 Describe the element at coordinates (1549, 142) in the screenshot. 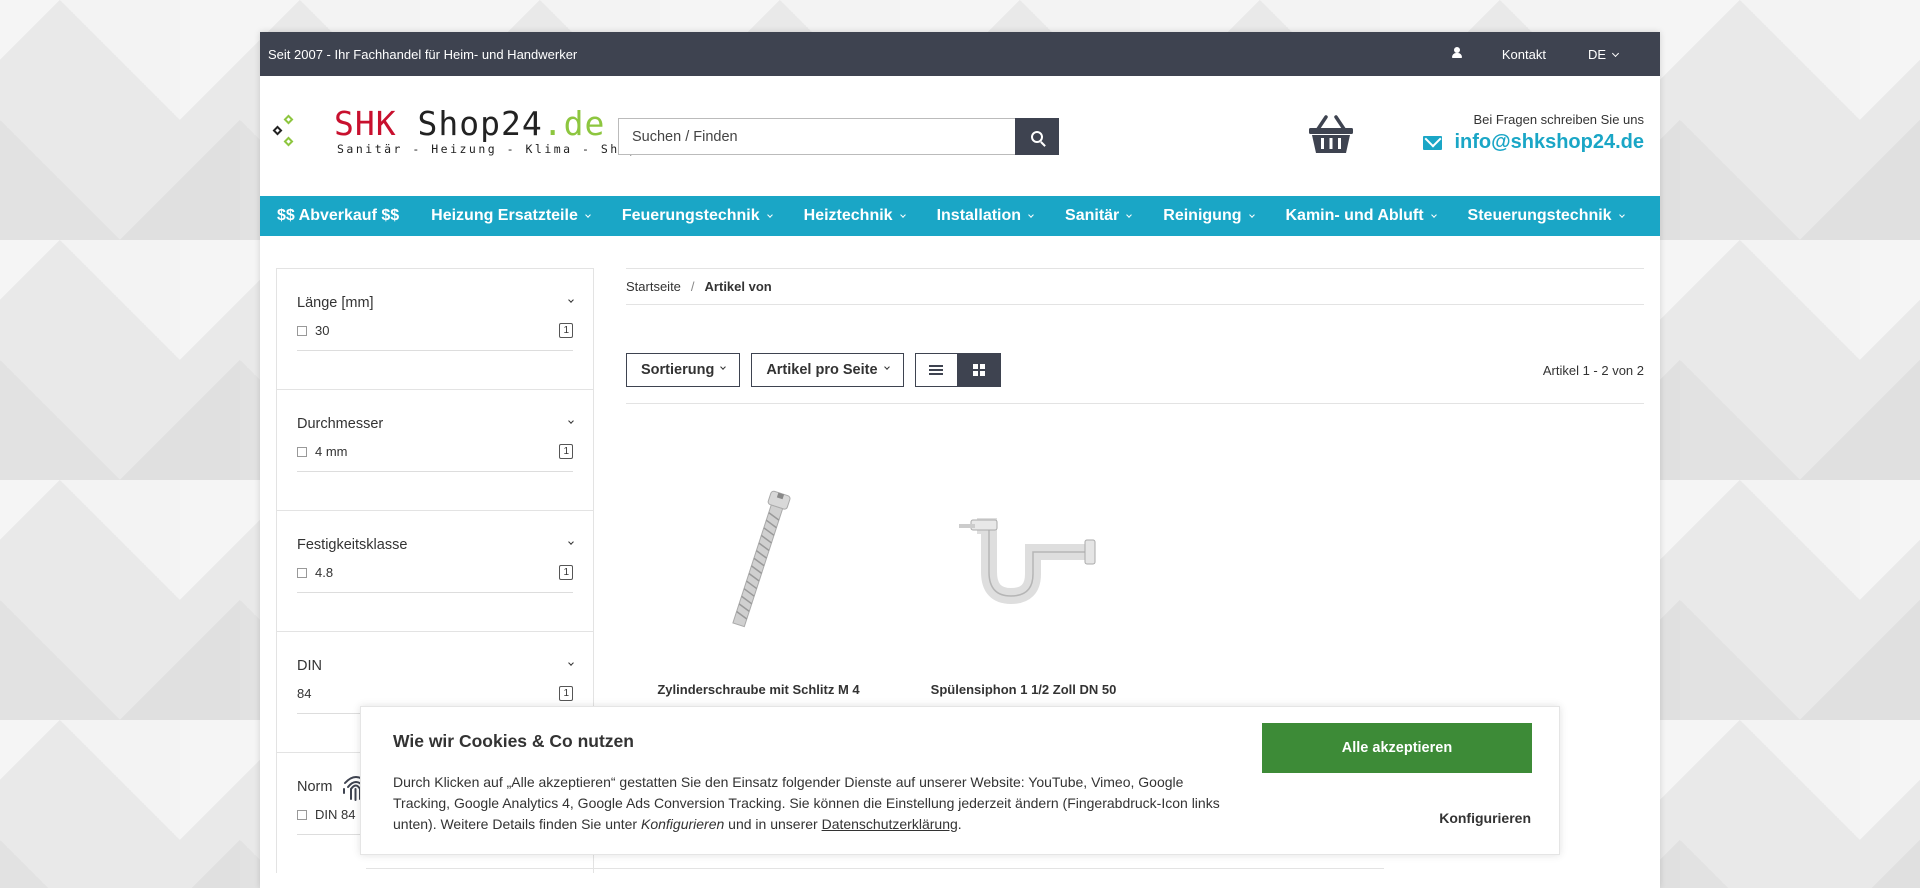

I see `contact-email: info@shkshop24.de` at that location.